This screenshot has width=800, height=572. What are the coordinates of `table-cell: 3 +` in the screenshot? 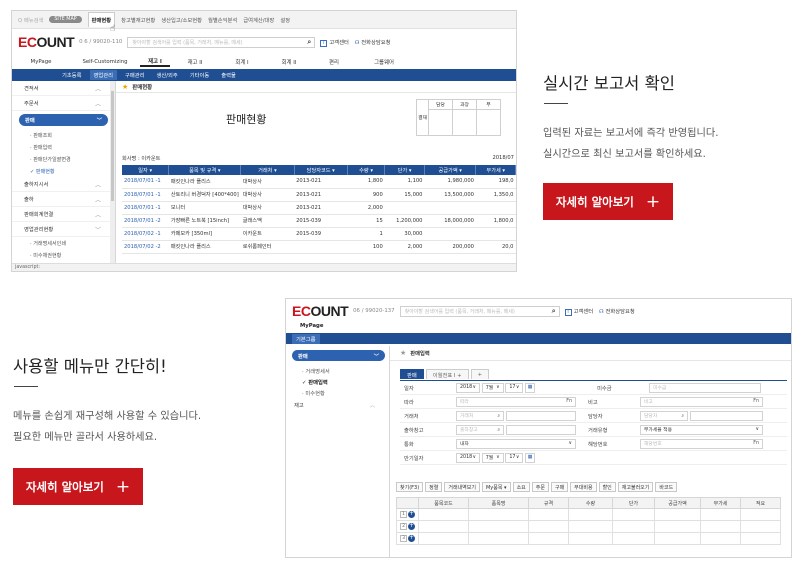 It's located at (407, 538).